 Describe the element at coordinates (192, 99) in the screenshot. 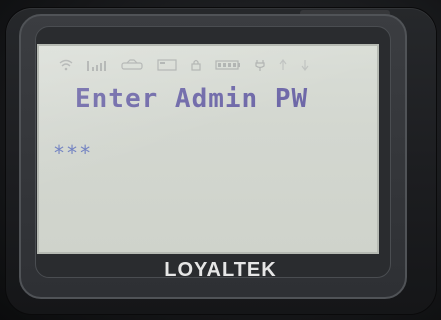

I see `admin-password-prompt: Enter Admin PW` at that location.